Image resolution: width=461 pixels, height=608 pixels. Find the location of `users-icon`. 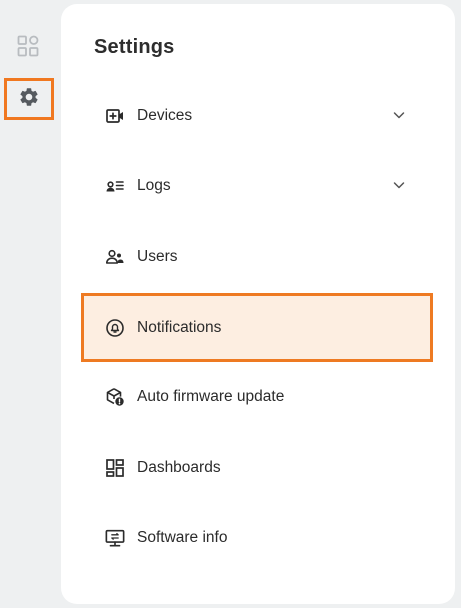

users-icon is located at coordinates (115, 257).